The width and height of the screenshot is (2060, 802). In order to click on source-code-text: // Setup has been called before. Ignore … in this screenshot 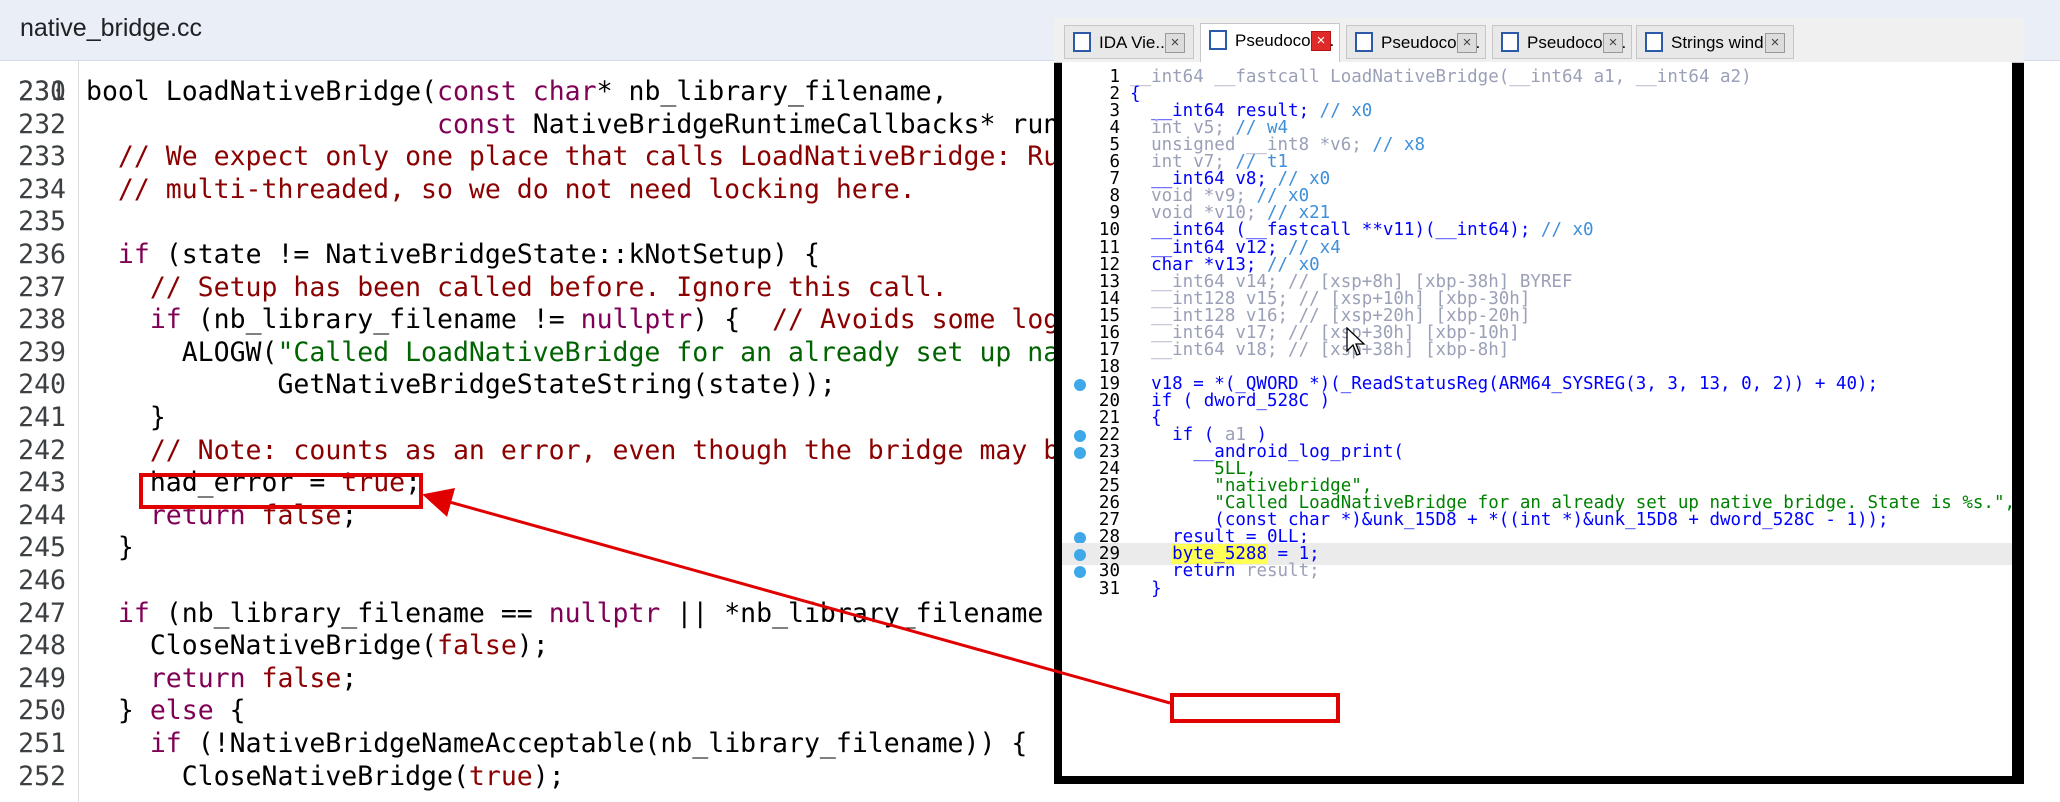, I will do `click(517, 288)`.